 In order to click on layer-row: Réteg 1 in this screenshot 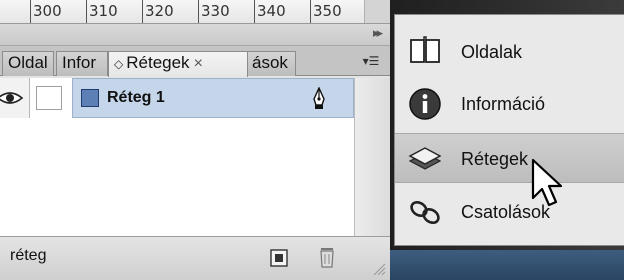, I will do `click(177, 98)`.